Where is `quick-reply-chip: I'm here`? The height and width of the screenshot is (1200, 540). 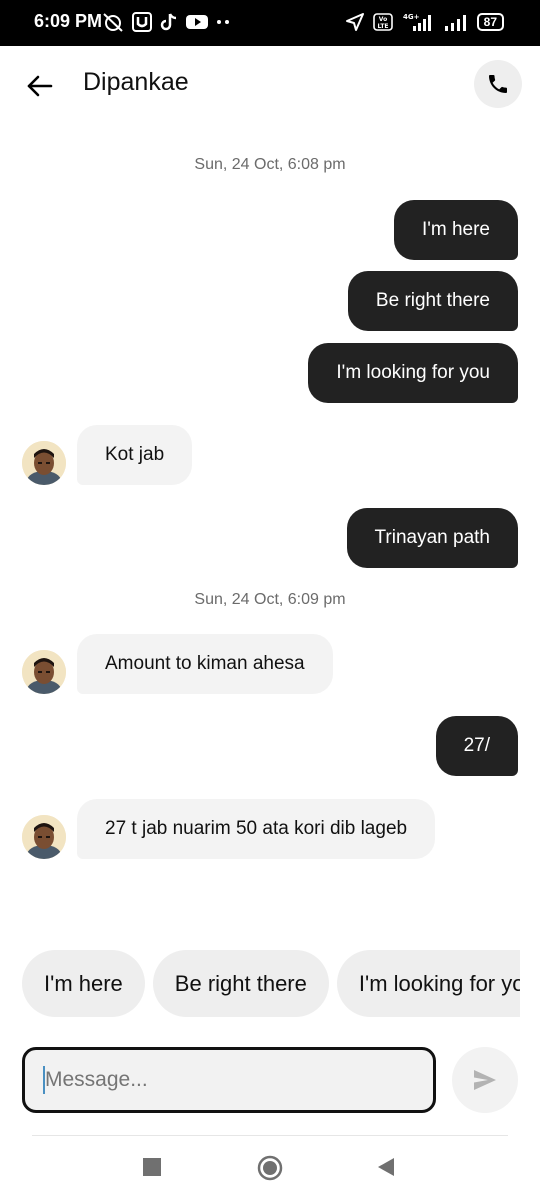 quick-reply-chip: I'm here is located at coordinates (83, 983).